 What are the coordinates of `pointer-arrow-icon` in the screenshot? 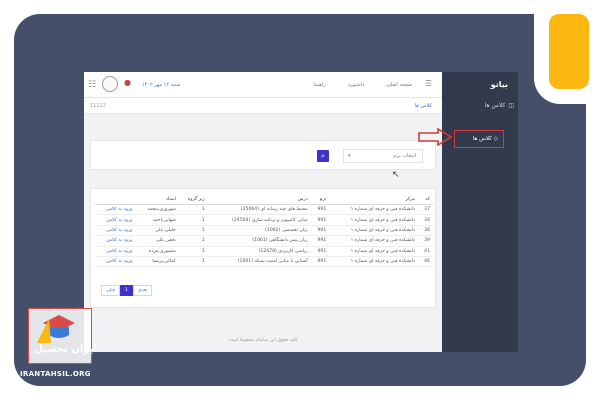 It's located at (435, 137).